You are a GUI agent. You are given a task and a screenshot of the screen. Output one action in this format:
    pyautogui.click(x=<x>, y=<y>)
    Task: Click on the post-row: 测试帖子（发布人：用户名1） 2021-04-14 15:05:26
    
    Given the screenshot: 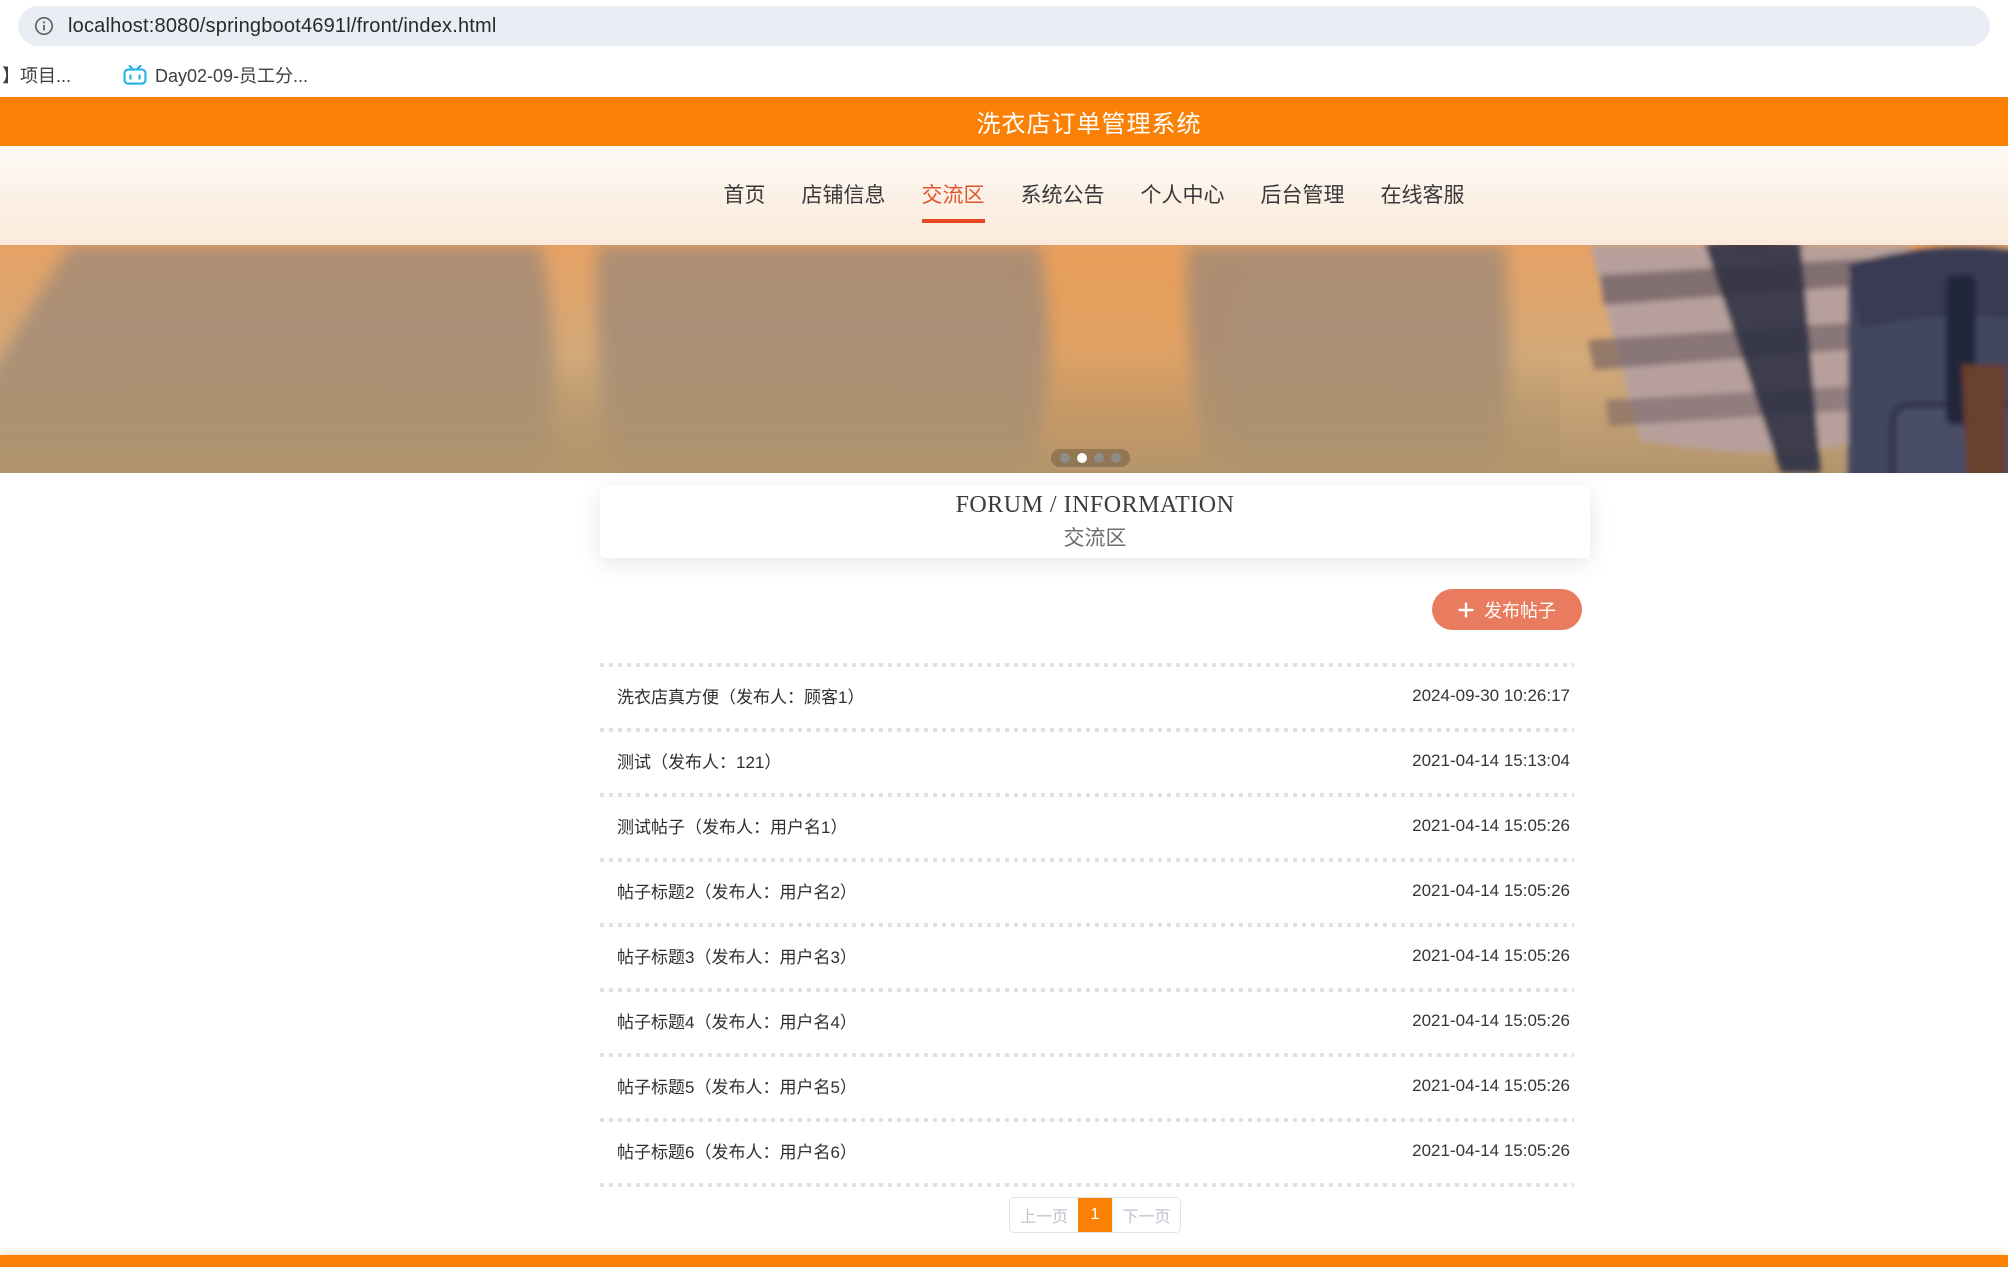 What is the action you would take?
    pyautogui.click(x=1095, y=825)
    